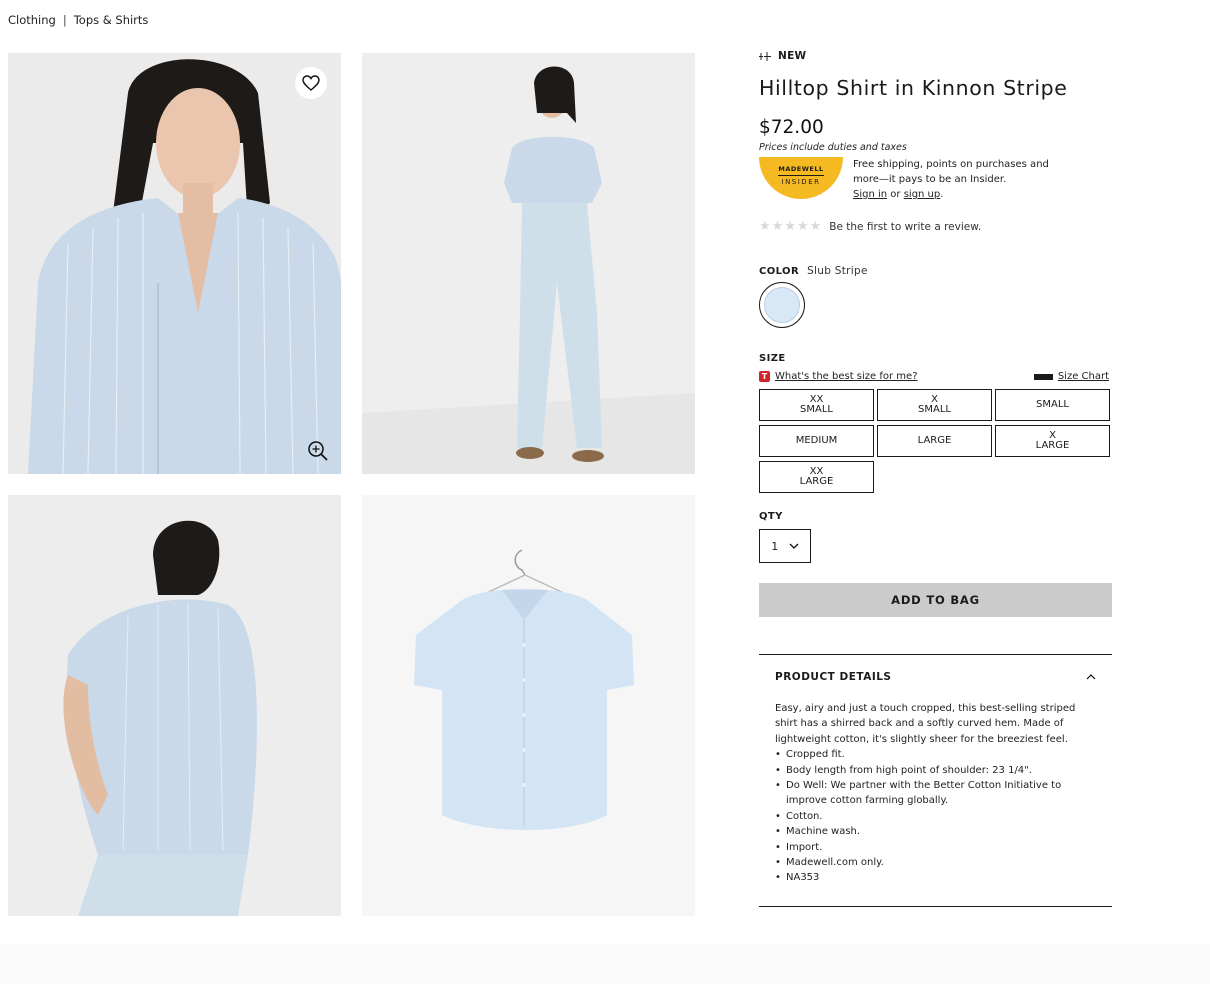 The width and height of the screenshot is (1210, 984). Describe the element at coordinates (785, 546) in the screenshot. I see `qty-select: 1` at that location.